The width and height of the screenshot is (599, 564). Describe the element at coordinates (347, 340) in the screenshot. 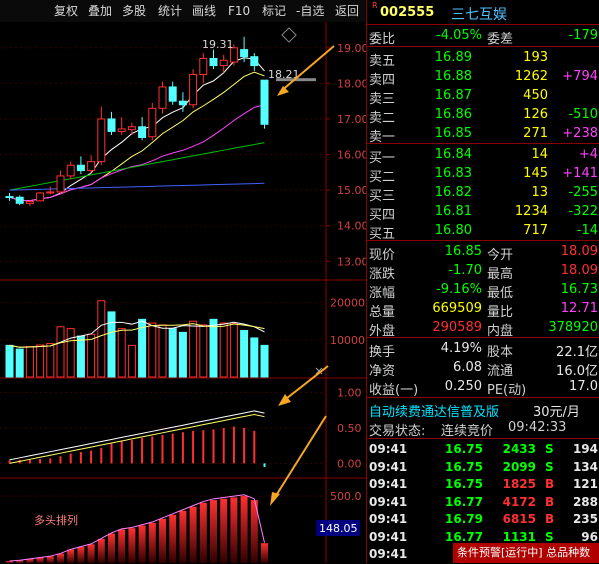

I see `volume-tick-label: 10000` at that location.